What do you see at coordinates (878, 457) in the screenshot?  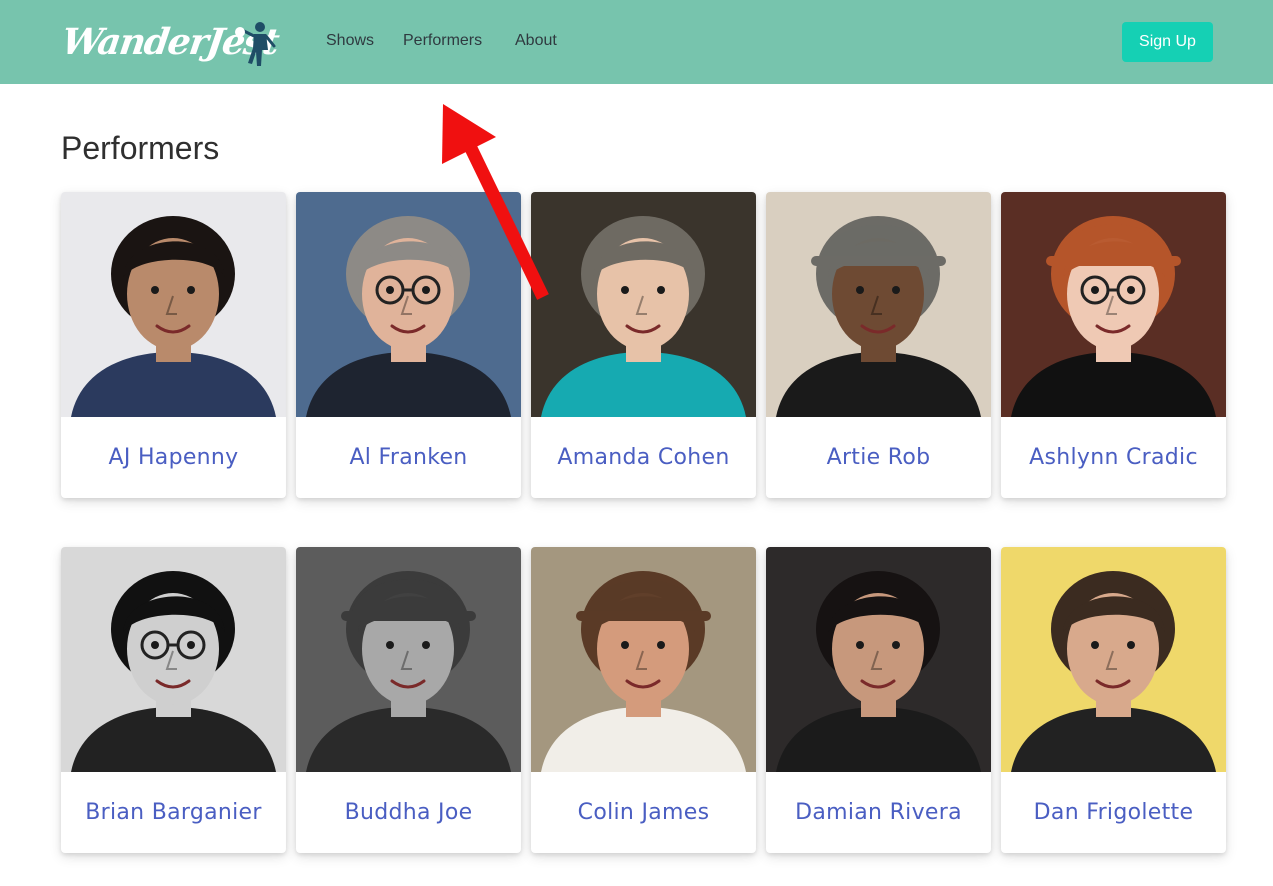 I see `performer-name-link: Artie Rob` at bounding box center [878, 457].